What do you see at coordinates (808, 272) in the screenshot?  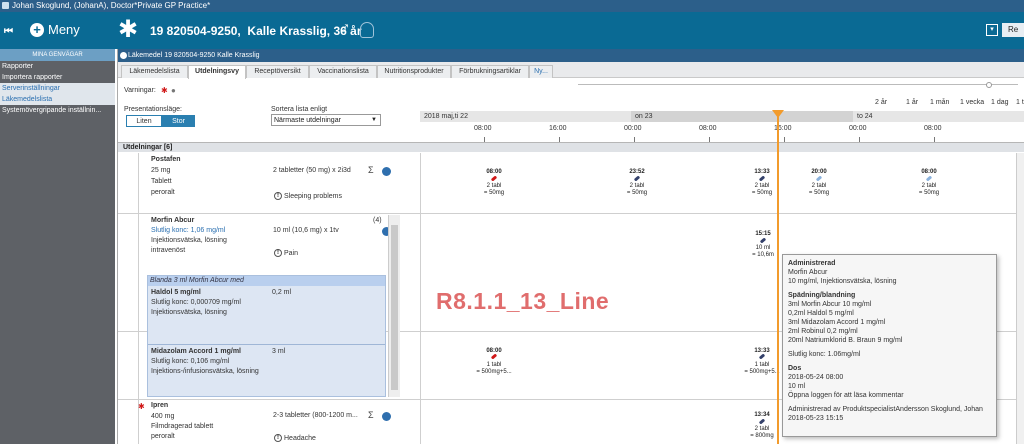 I see `tooltip-line: Morfin Abcur` at bounding box center [808, 272].